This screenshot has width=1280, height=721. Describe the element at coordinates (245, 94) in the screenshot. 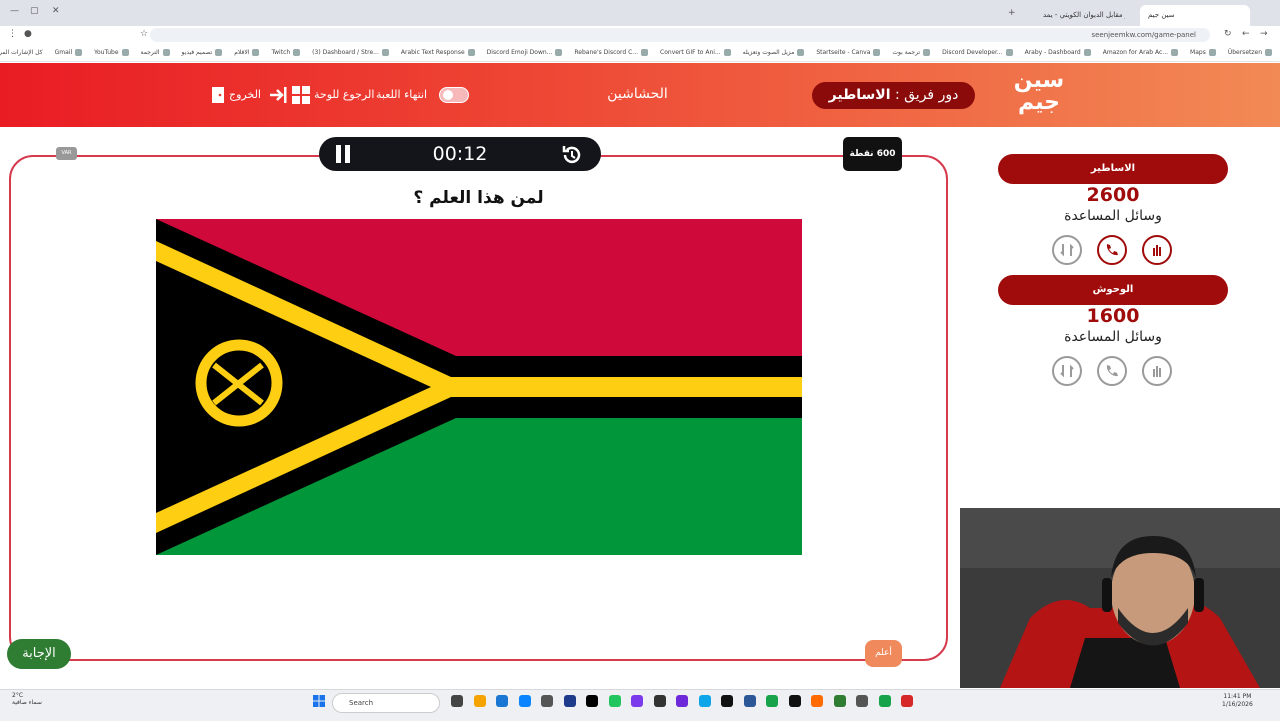

I see `exit-label: الخروج` at that location.